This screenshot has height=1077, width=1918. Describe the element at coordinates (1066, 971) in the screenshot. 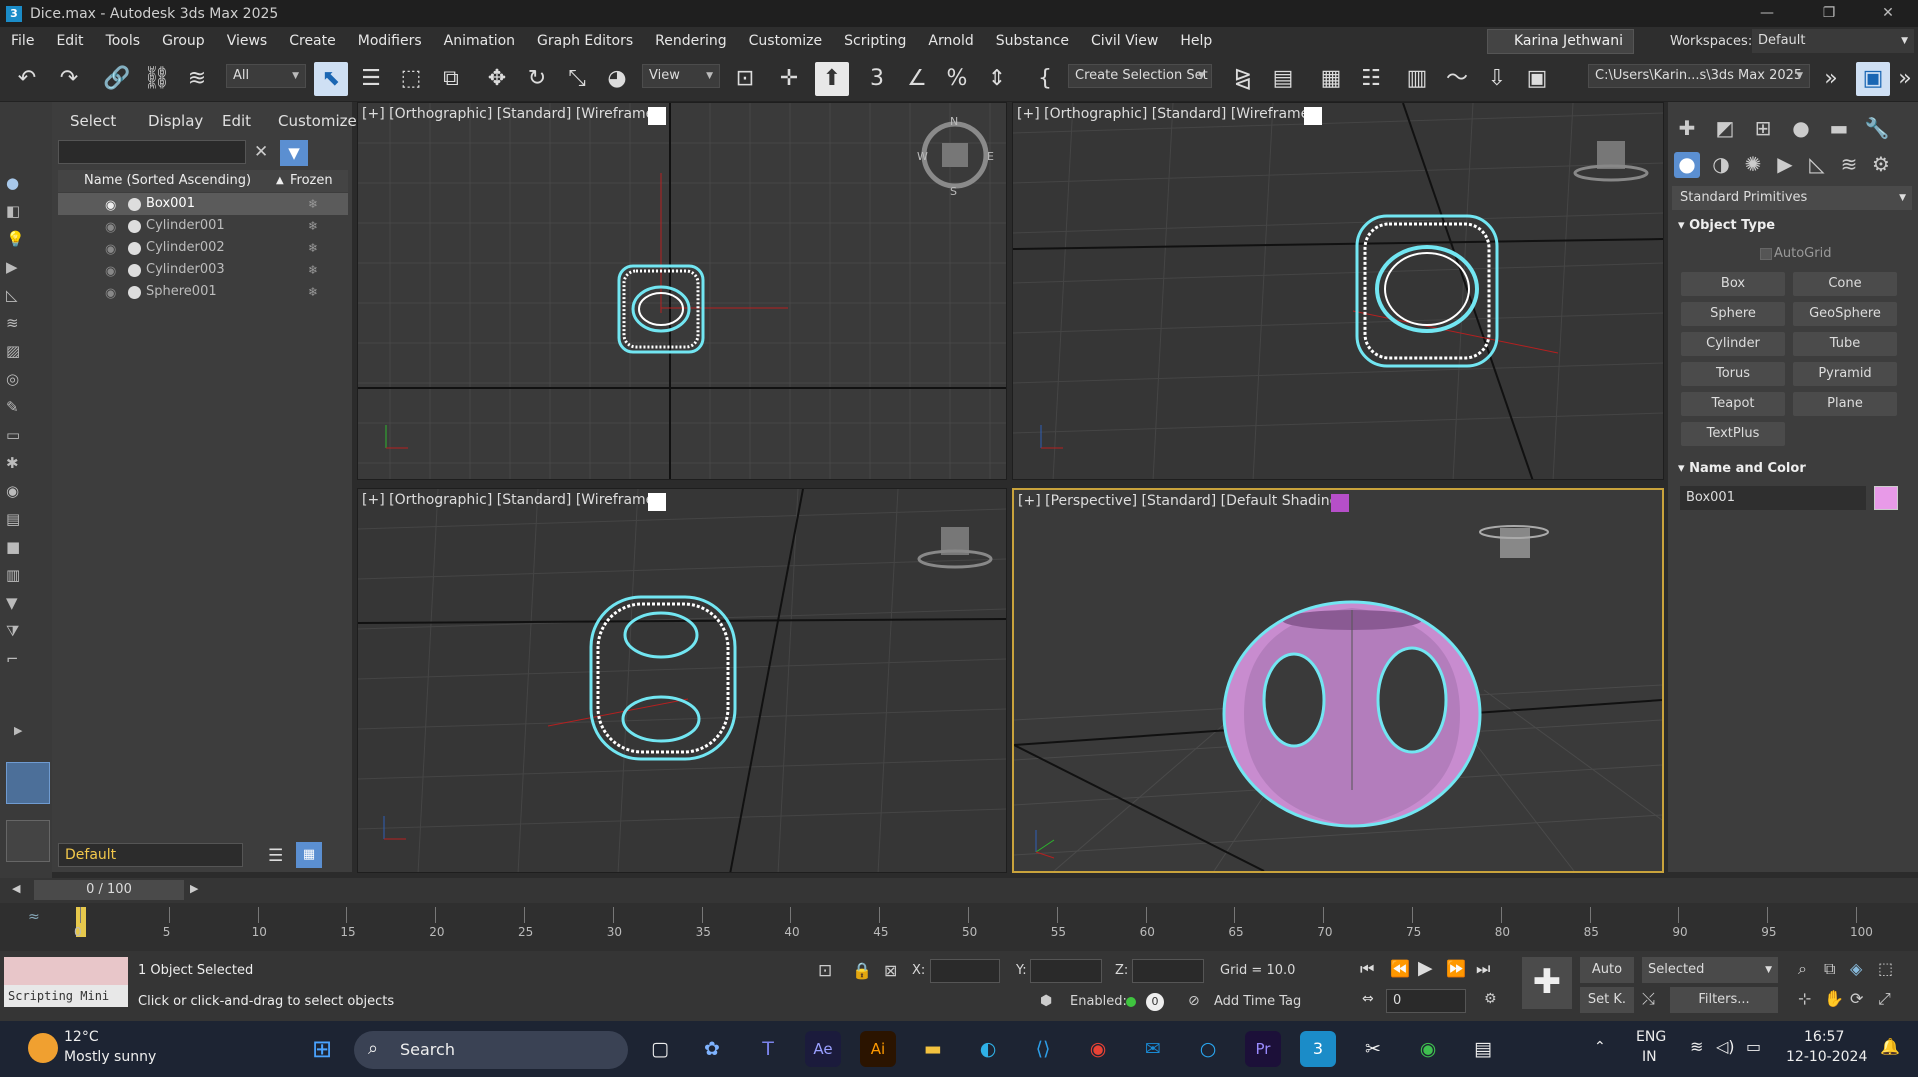

I see `y-coord-input` at that location.